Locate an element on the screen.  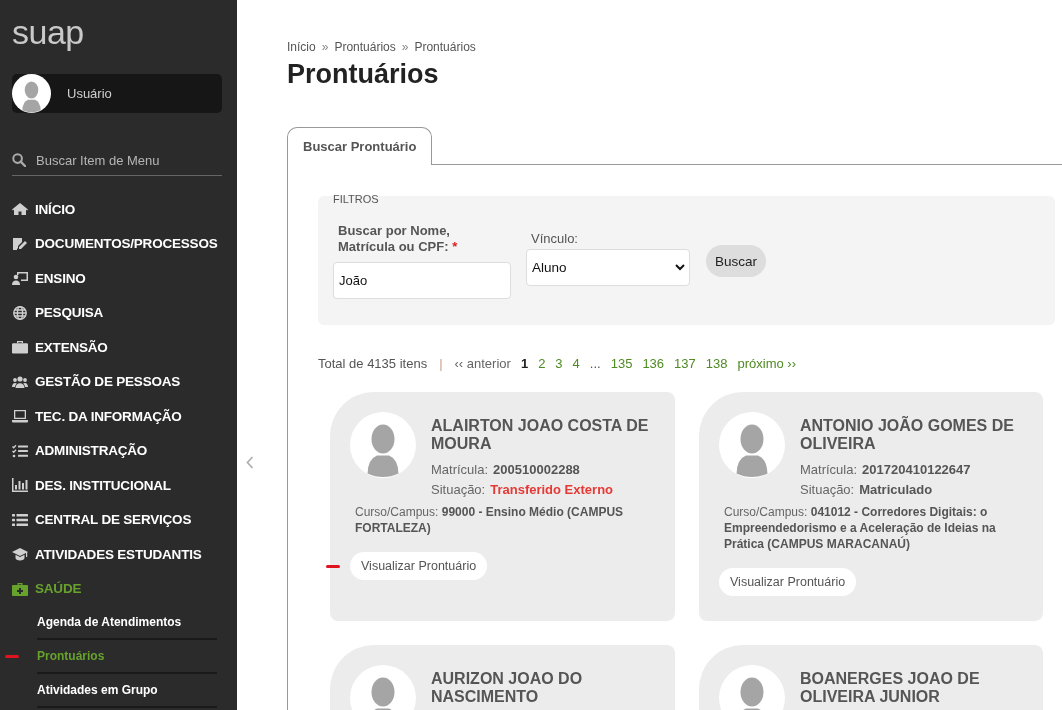
link-type-select: Aluno is located at coordinates (608, 267).